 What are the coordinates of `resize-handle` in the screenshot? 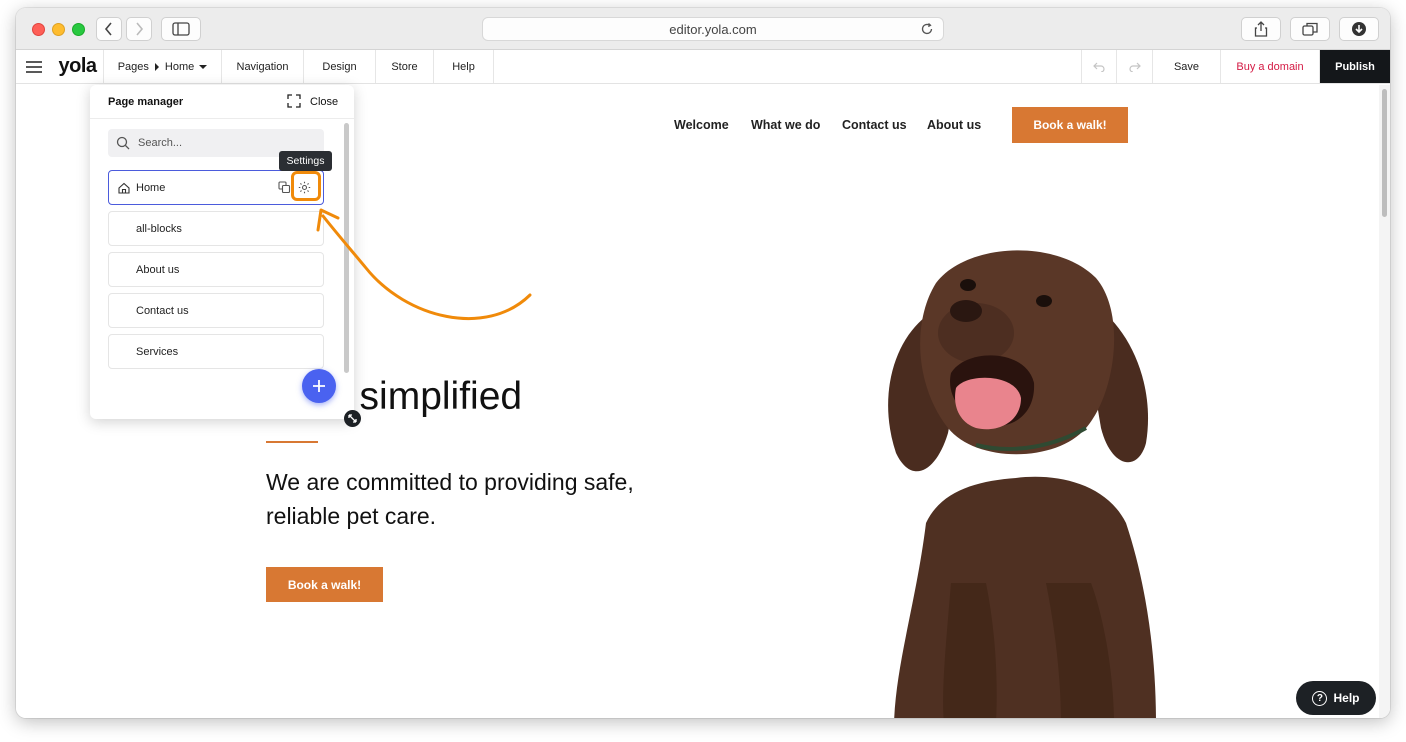 It's located at (352, 418).